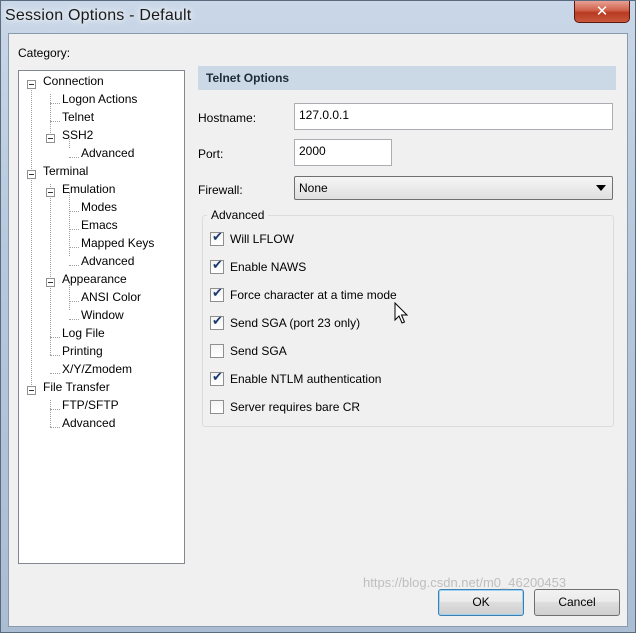 The image size is (636, 633). I want to click on option-label: Enable NTLM authentication, so click(306, 379).